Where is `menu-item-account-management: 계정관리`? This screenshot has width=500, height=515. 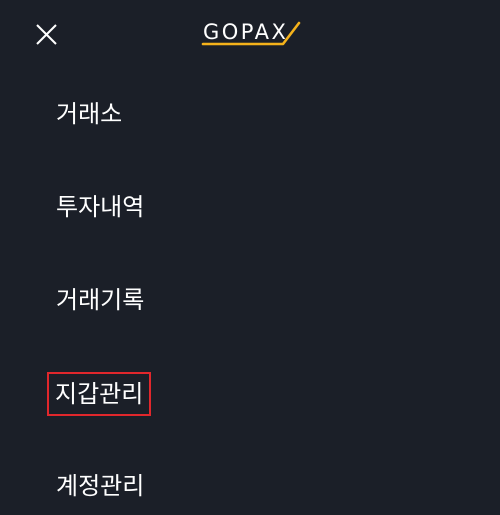
menu-item-account-management: 계정관리 is located at coordinates (100, 486).